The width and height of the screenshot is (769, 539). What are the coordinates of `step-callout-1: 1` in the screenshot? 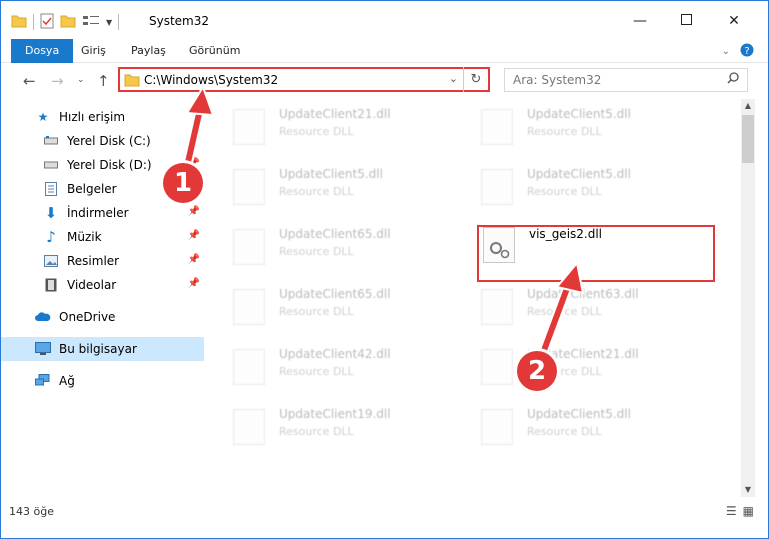 It's located at (183, 183).